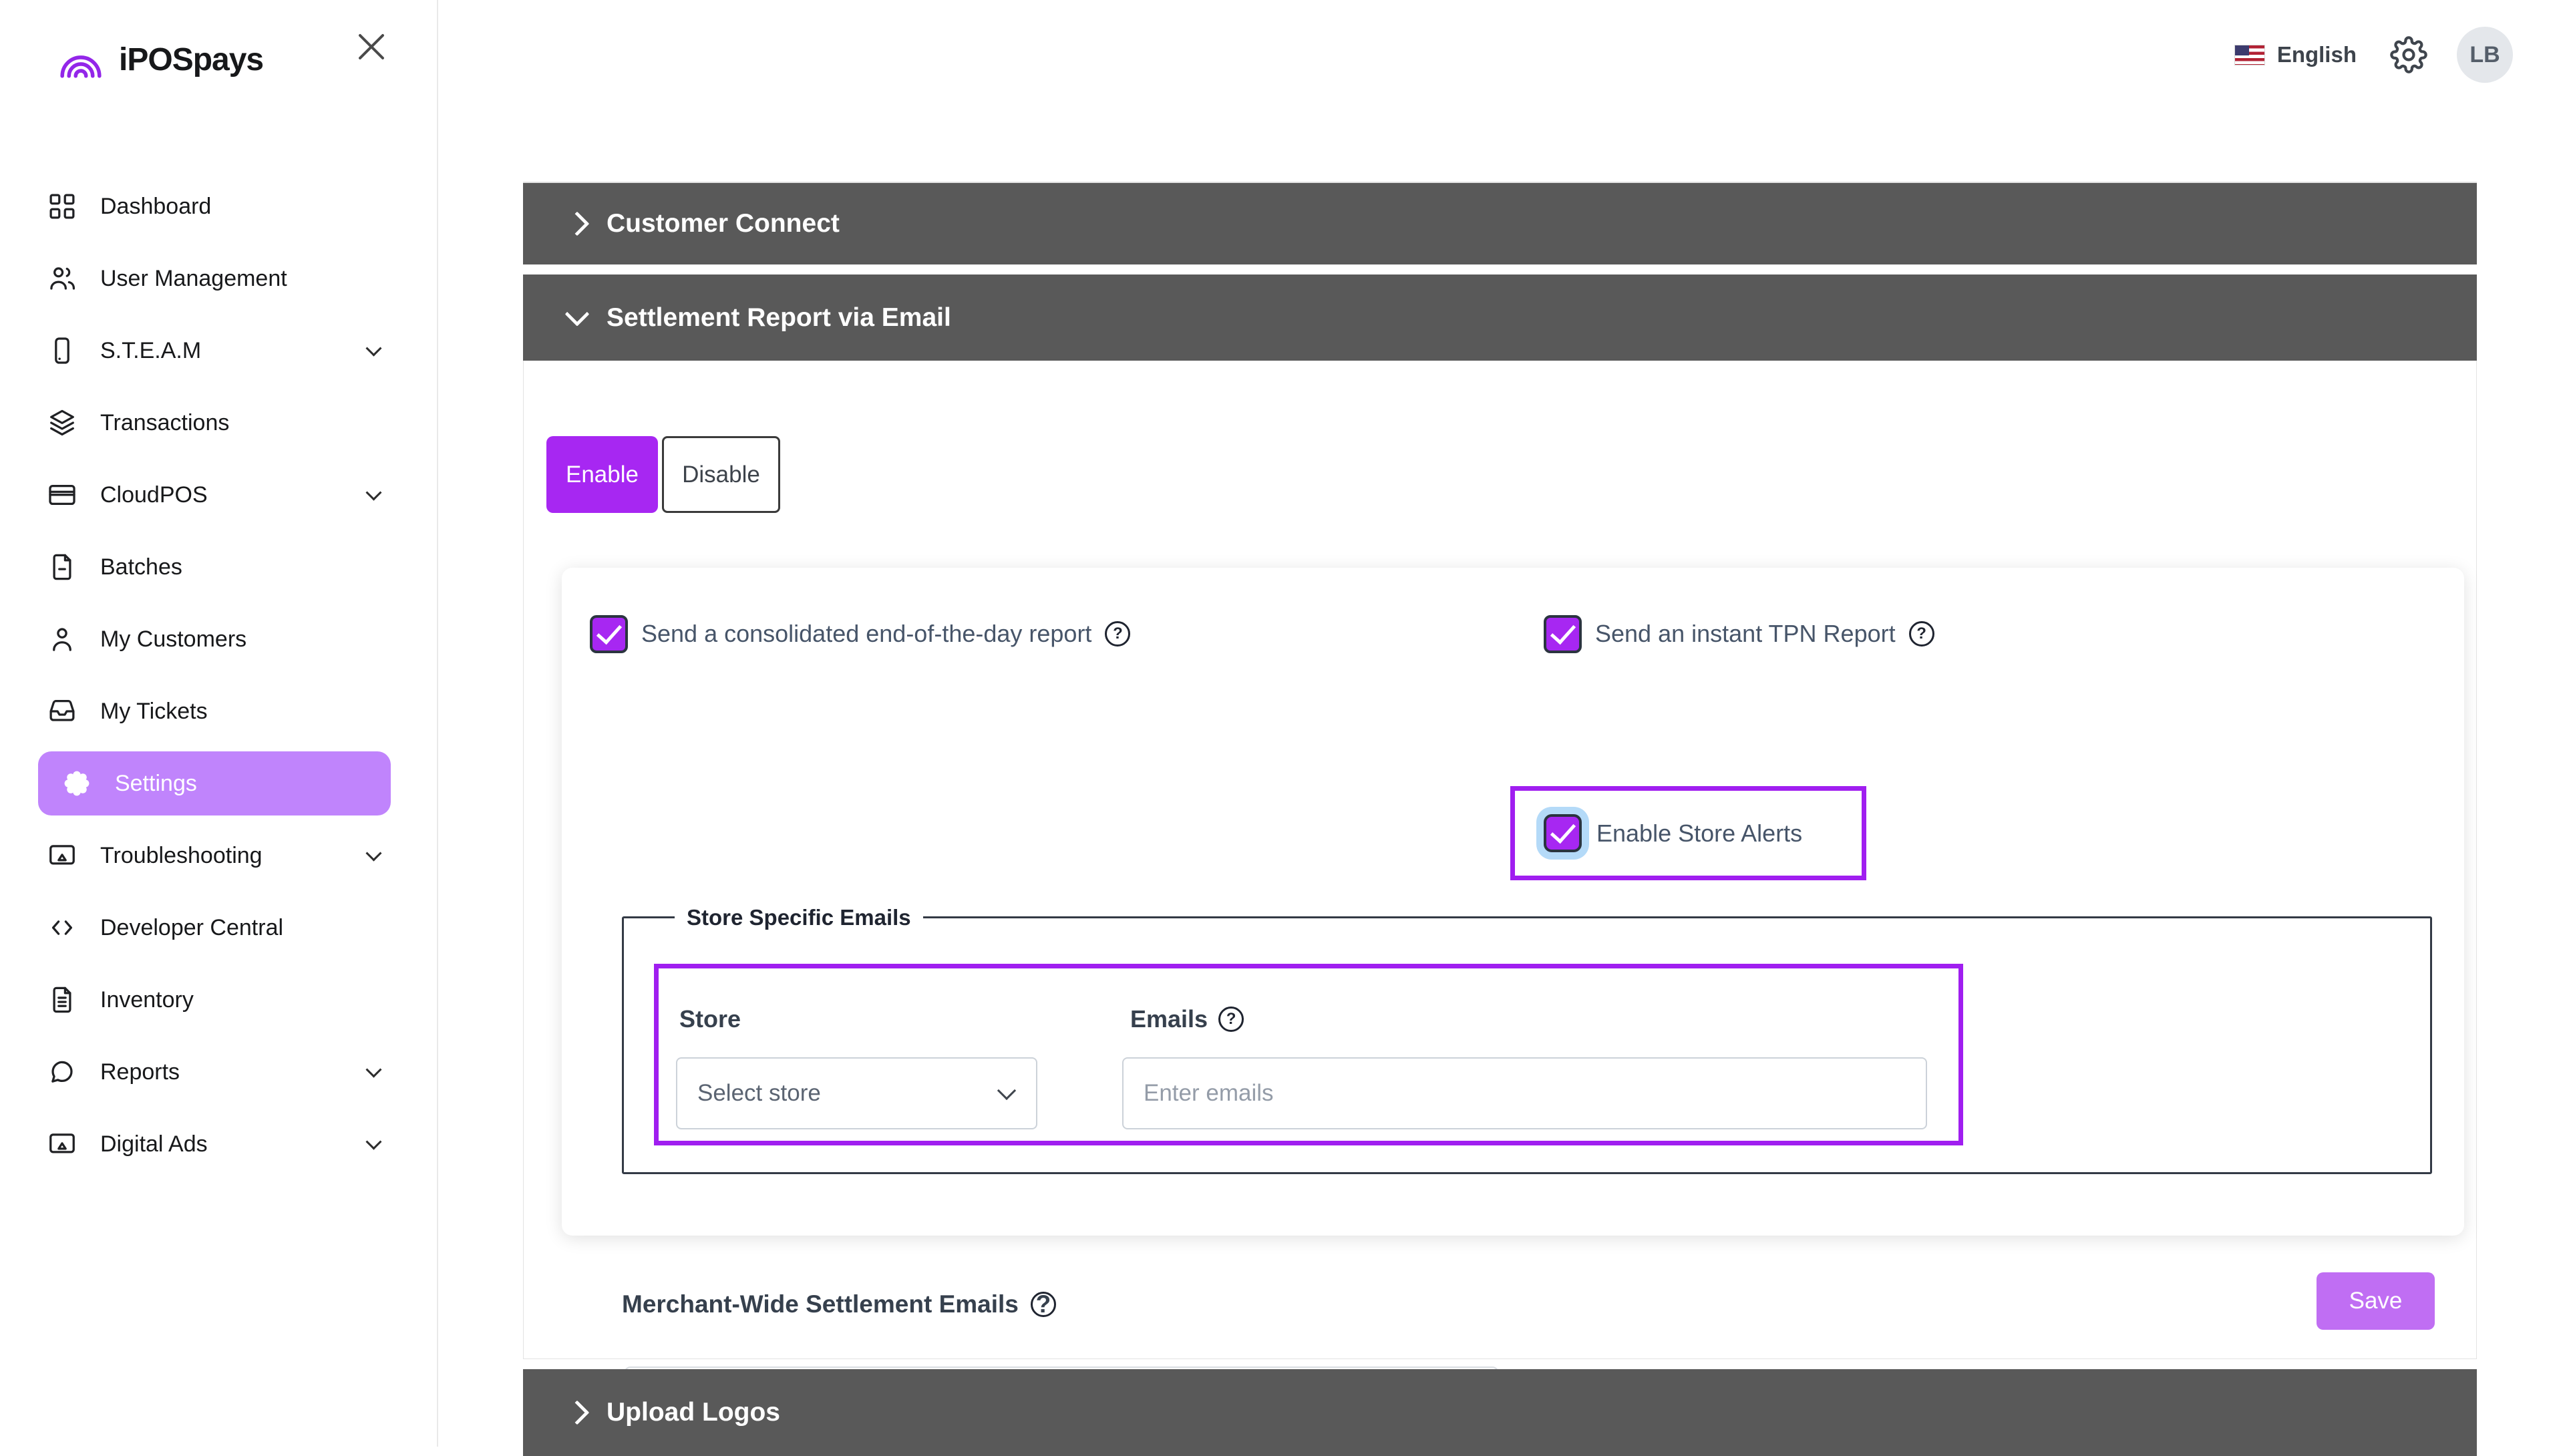 The image size is (2565, 1456). I want to click on gear-icon, so click(2408, 55).